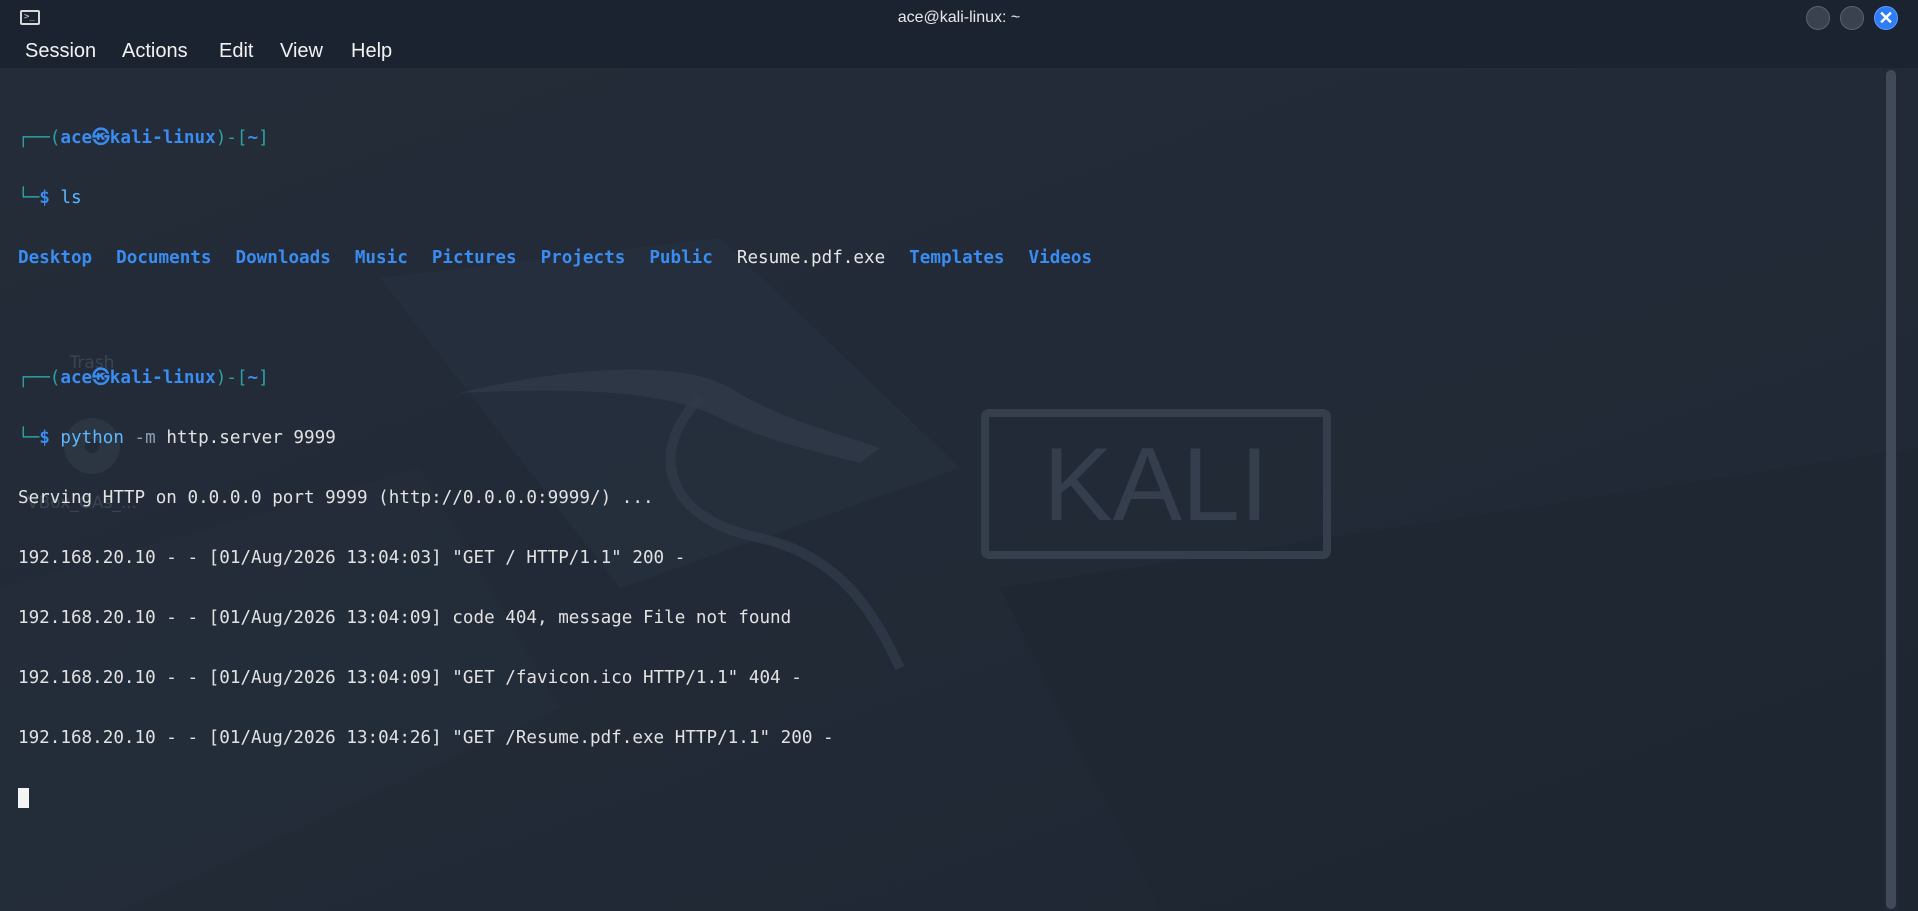  I want to click on ls-entry-templates: Templates, so click(957, 258).